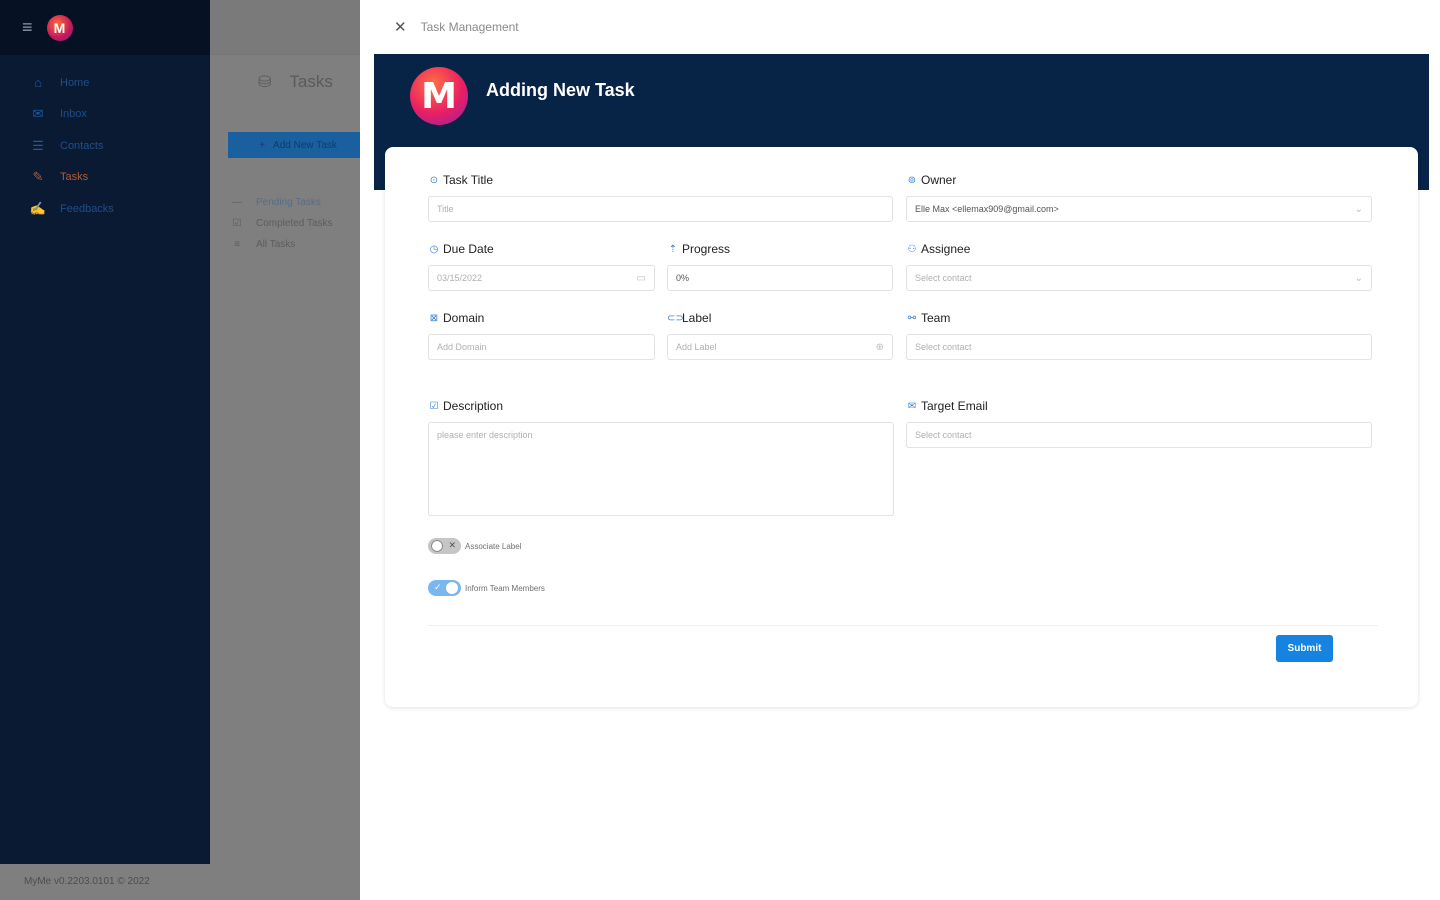  What do you see at coordinates (434, 249) in the screenshot?
I see `clock-icon: ◷` at bounding box center [434, 249].